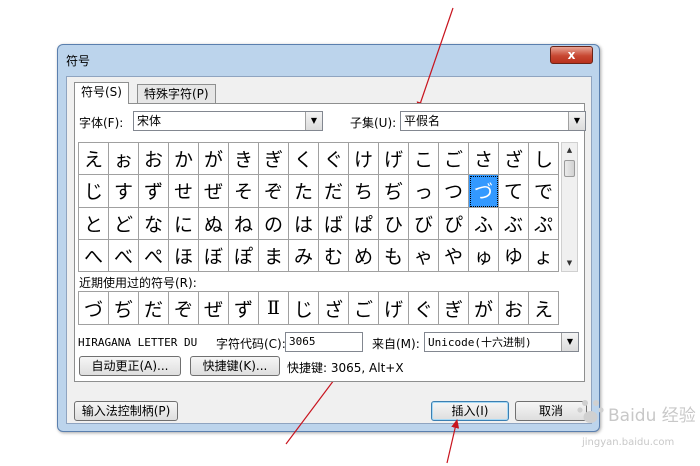 The image size is (700, 466). Describe the element at coordinates (484, 255) in the screenshot. I see `symbol-cell: ゅ` at that location.